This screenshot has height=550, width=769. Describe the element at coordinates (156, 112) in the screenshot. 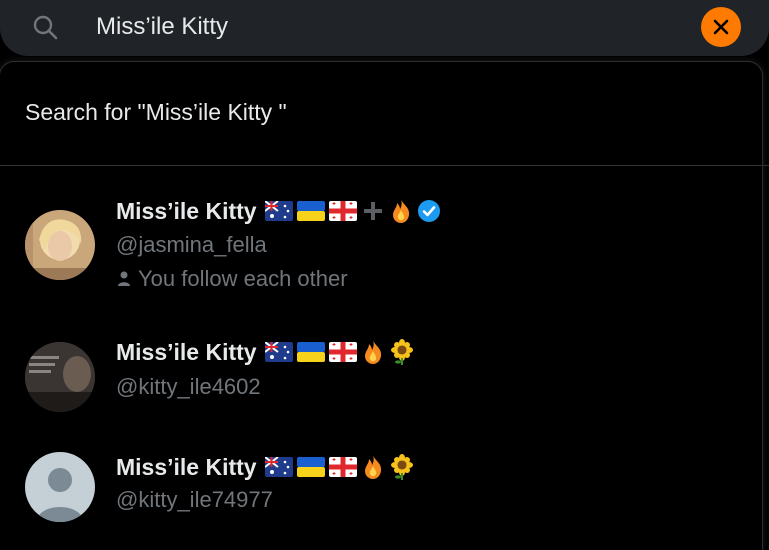

I see `search-for-label: Search for "Miss’ile Kitty "` at that location.